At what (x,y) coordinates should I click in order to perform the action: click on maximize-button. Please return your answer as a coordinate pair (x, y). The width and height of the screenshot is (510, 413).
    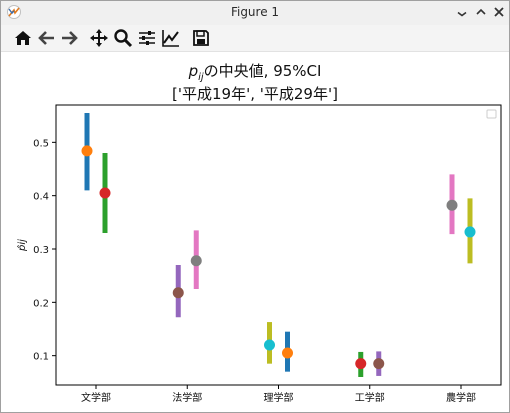
    Looking at the image, I should click on (481, 12).